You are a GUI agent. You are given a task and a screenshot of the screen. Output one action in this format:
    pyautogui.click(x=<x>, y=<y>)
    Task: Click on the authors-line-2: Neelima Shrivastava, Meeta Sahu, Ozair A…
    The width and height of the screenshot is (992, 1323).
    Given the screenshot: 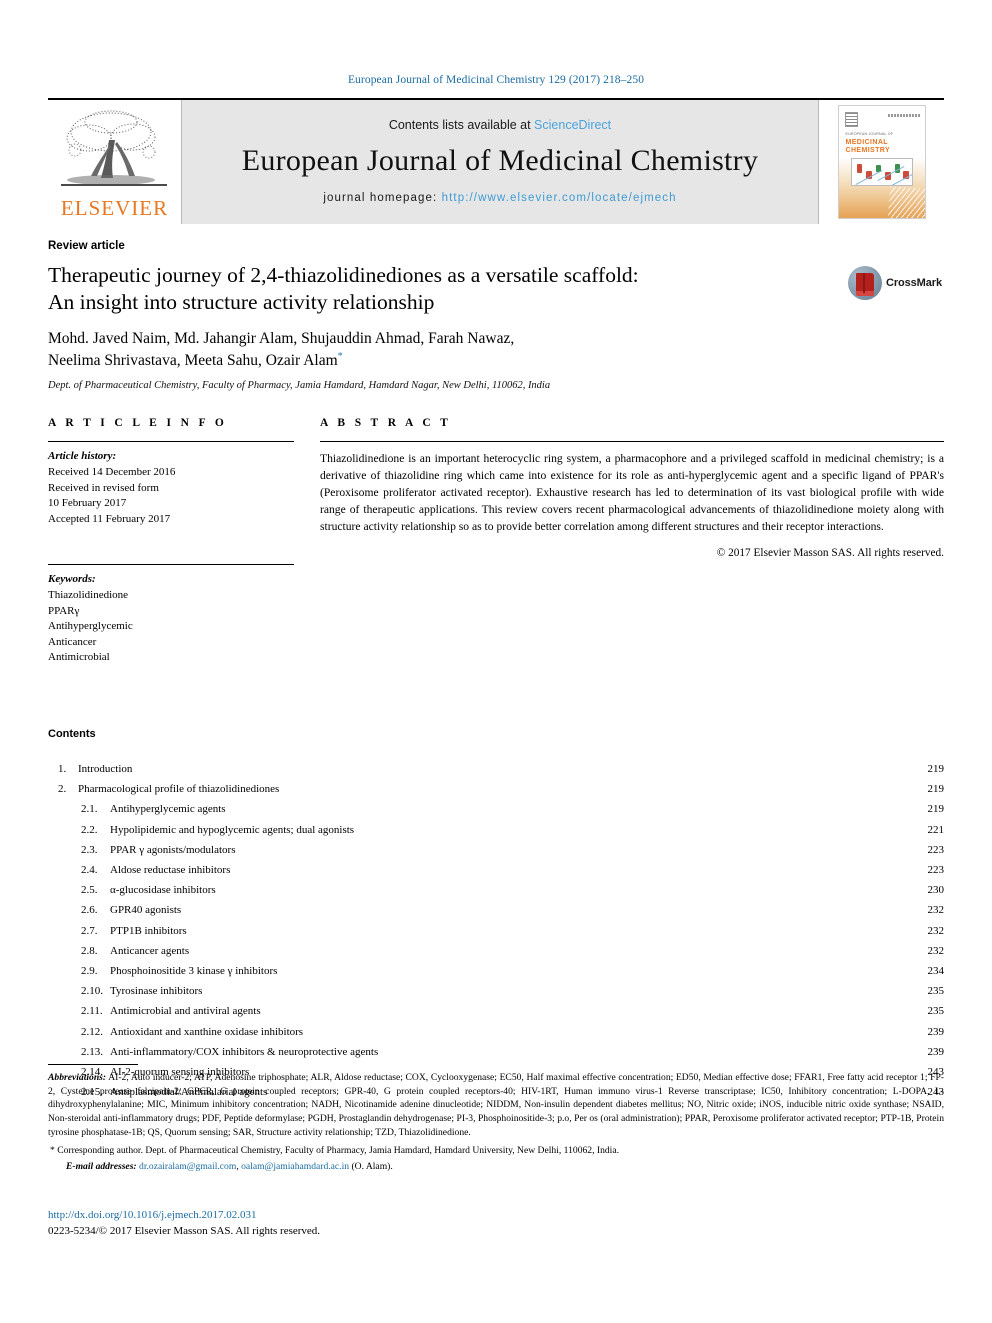 What is the action you would take?
    pyautogui.click(x=193, y=361)
    